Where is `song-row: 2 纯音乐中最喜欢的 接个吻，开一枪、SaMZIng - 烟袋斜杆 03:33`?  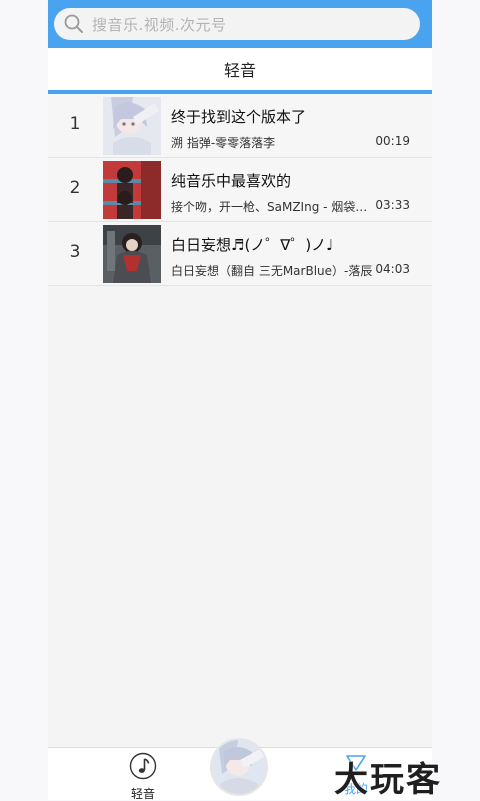
song-row: 2 纯音乐中最喜欢的 接个吻，开一枪、SaMZIng - 烟袋斜杆 03:33 is located at coordinates (240, 190).